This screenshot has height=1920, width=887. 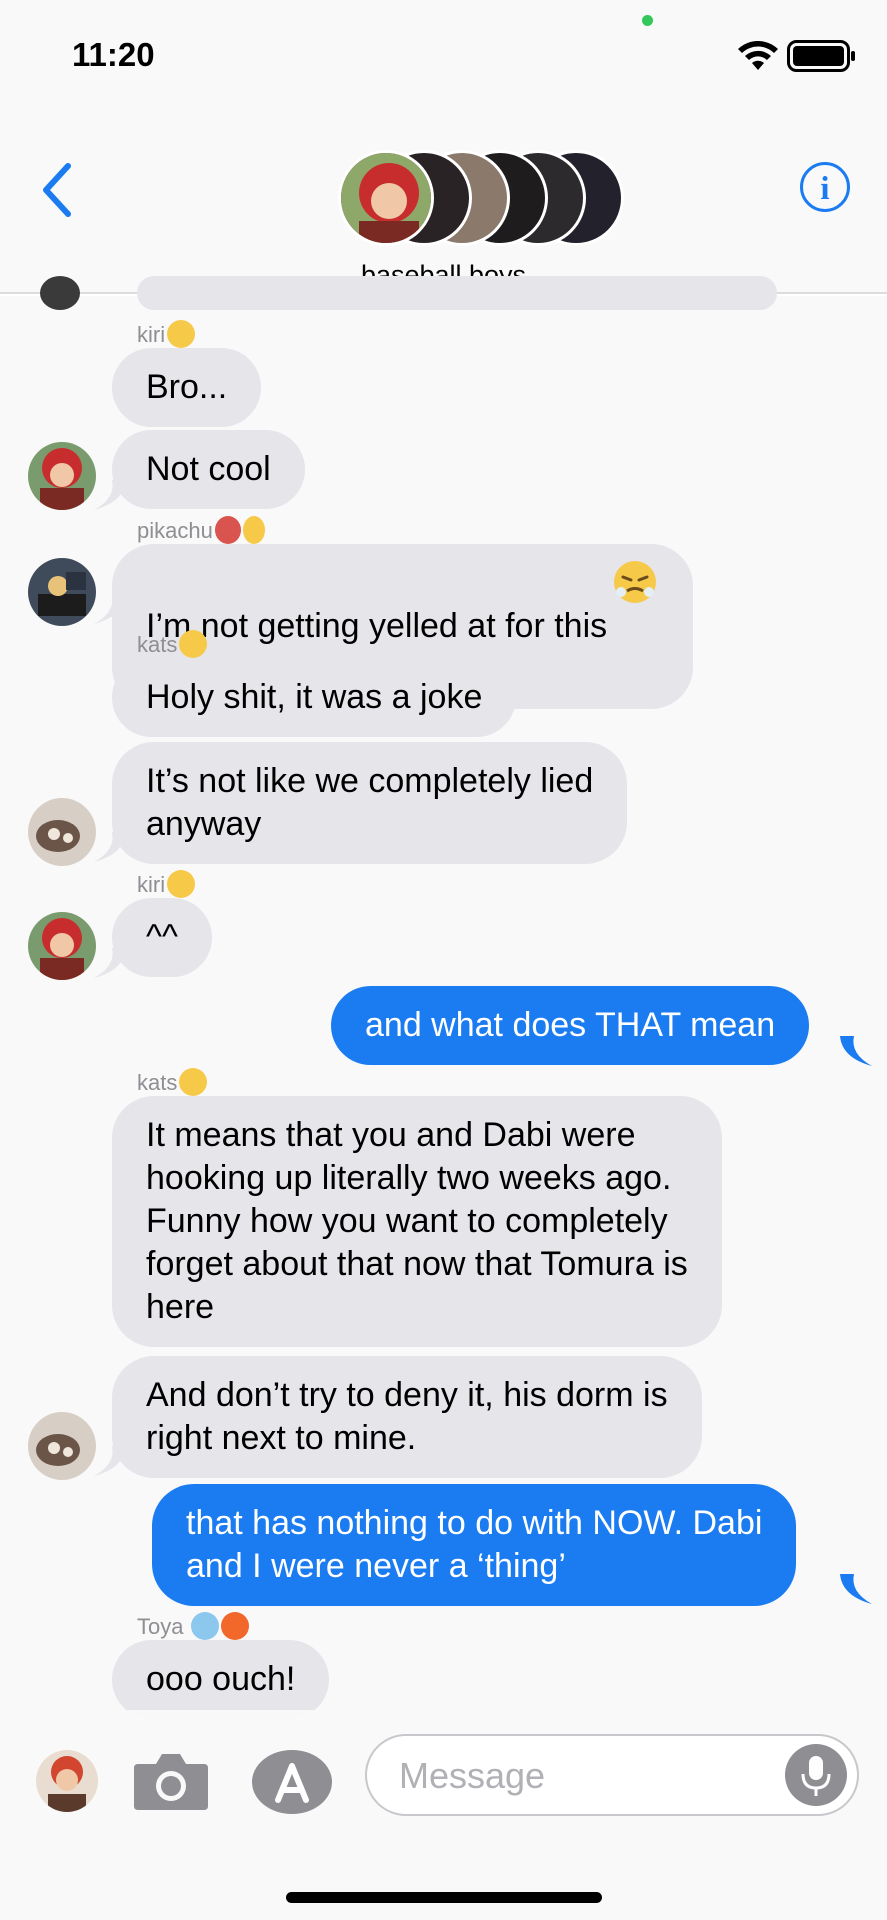 I want to click on chevron-left-icon, so click(x=58, y=190).